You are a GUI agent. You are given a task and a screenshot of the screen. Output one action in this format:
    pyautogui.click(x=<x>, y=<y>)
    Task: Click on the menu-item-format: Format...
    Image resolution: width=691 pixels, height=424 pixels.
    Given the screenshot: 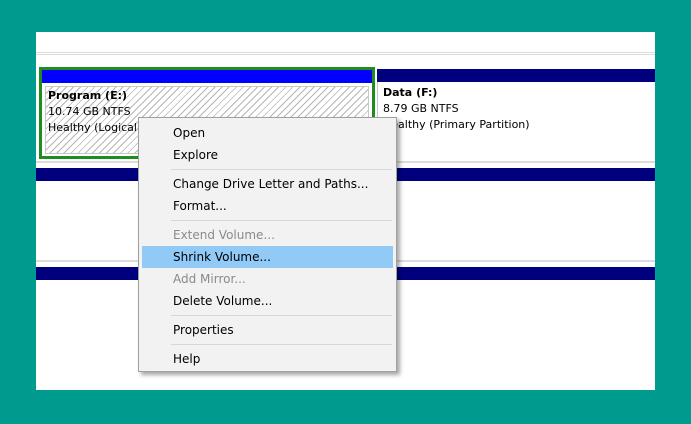 What is the action you would take?
    pyautogui.click(x=267, y=206)
    